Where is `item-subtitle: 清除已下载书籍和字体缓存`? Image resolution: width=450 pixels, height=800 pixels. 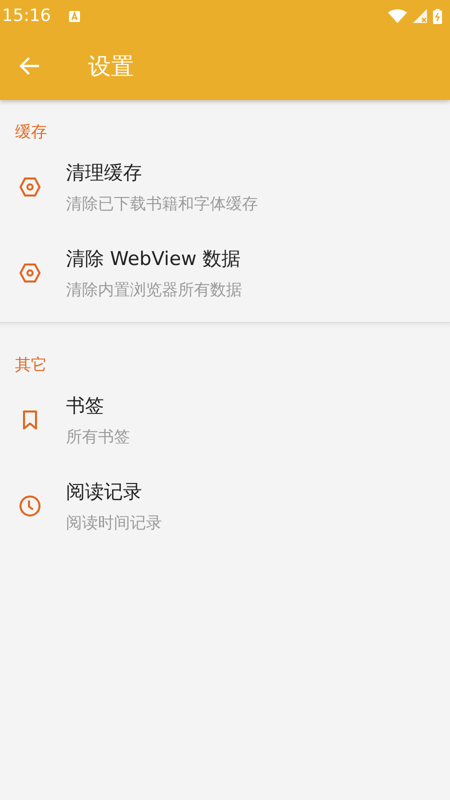
item-subtitle: 清除已下载书籍和字体缓存 is located at coordinates (162, 204).